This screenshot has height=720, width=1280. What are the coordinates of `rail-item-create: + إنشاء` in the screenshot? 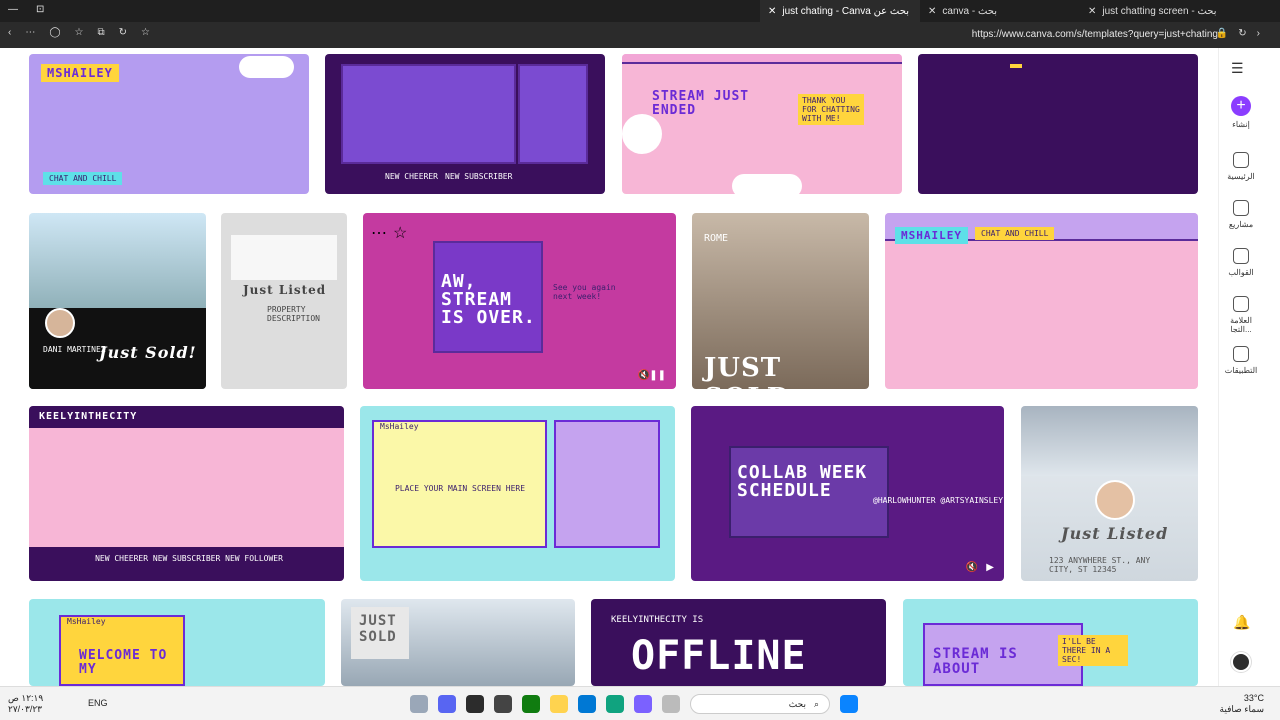 It's located at (1241, 112).